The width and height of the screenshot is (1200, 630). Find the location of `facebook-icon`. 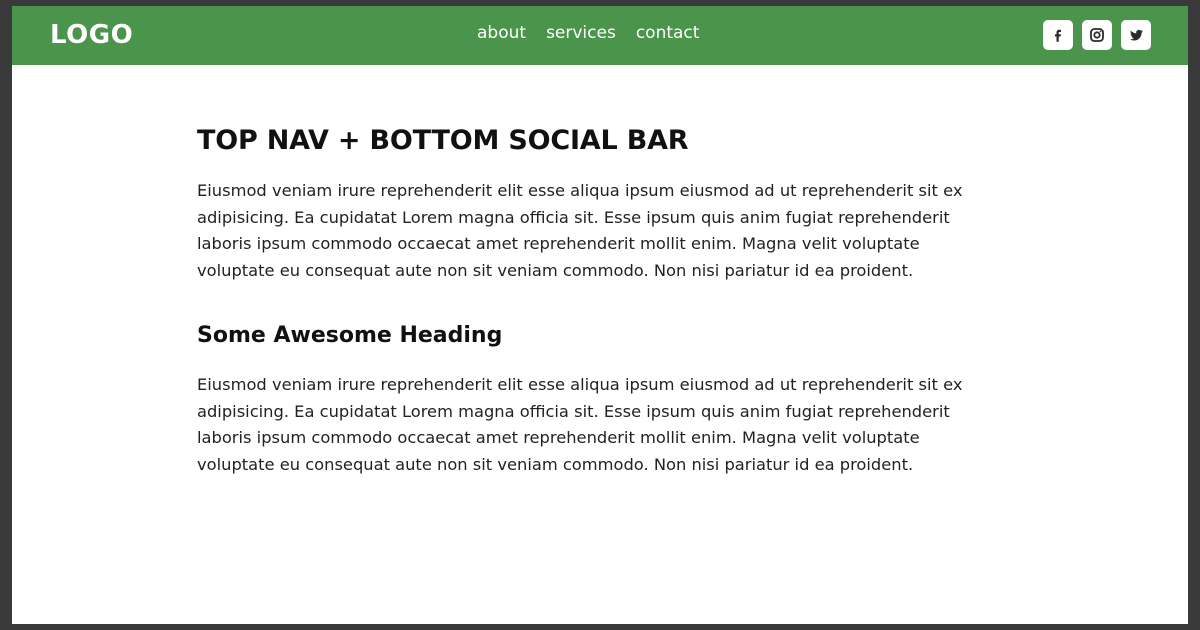

facebook-icon is located at coordinates (1058, 35).